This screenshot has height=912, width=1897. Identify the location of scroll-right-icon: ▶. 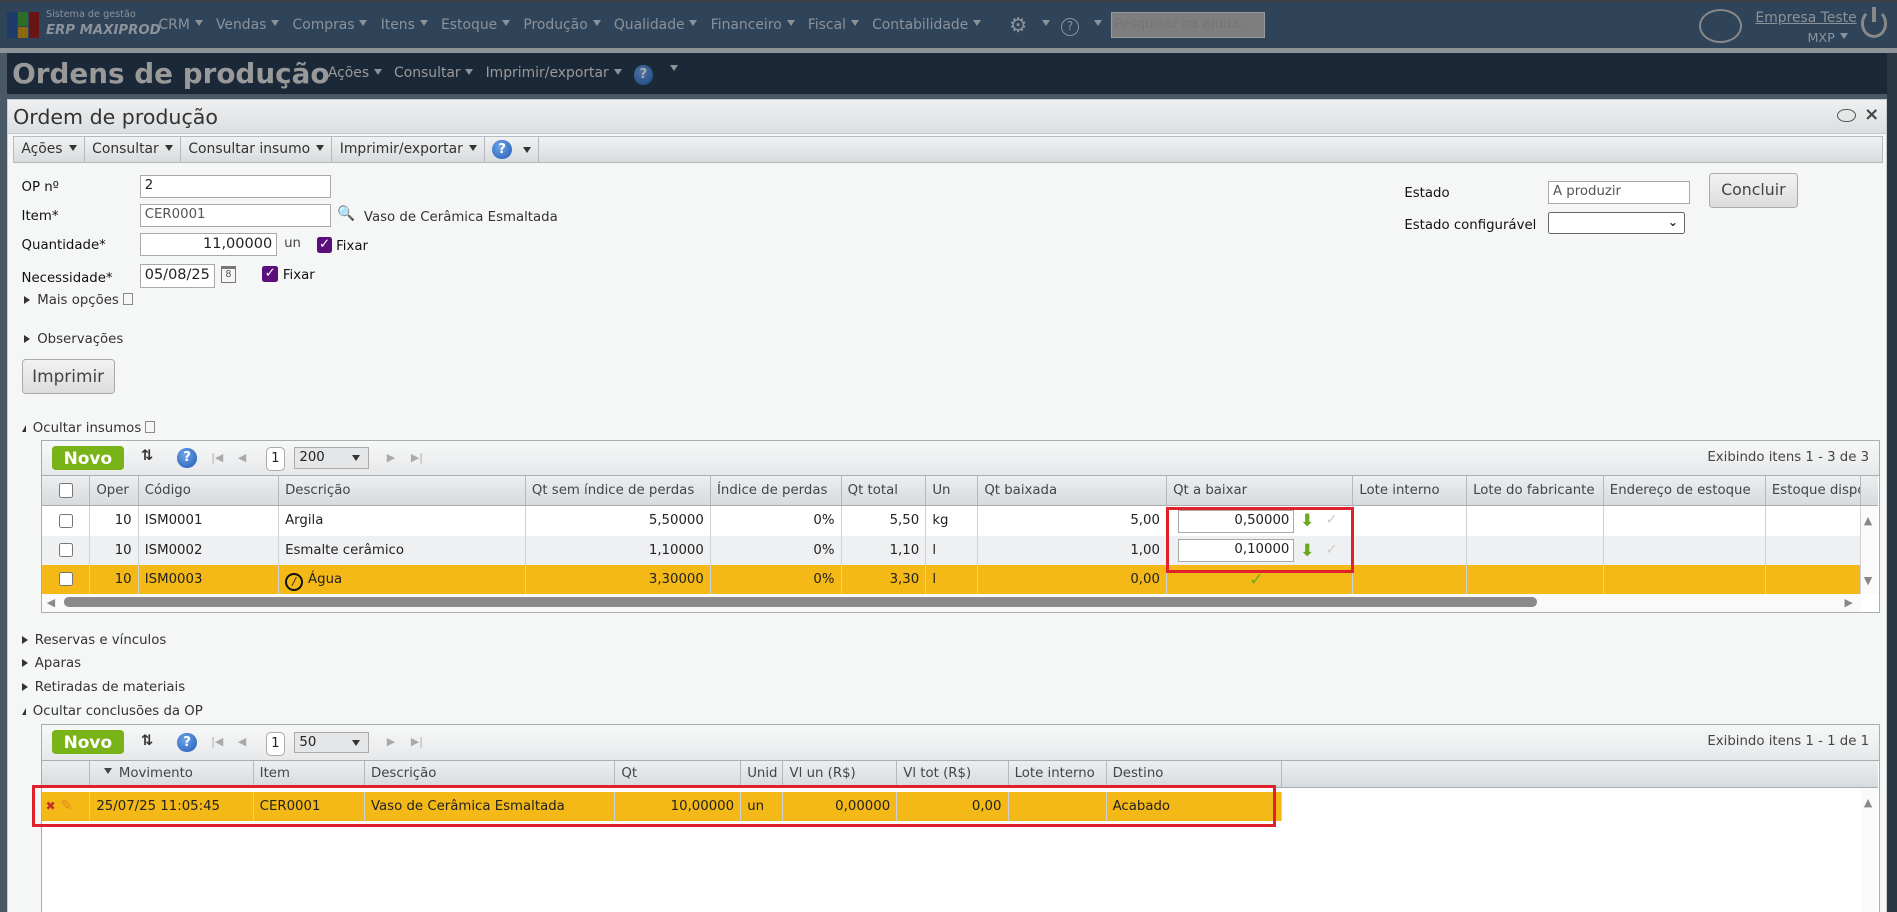
(1849, 602).